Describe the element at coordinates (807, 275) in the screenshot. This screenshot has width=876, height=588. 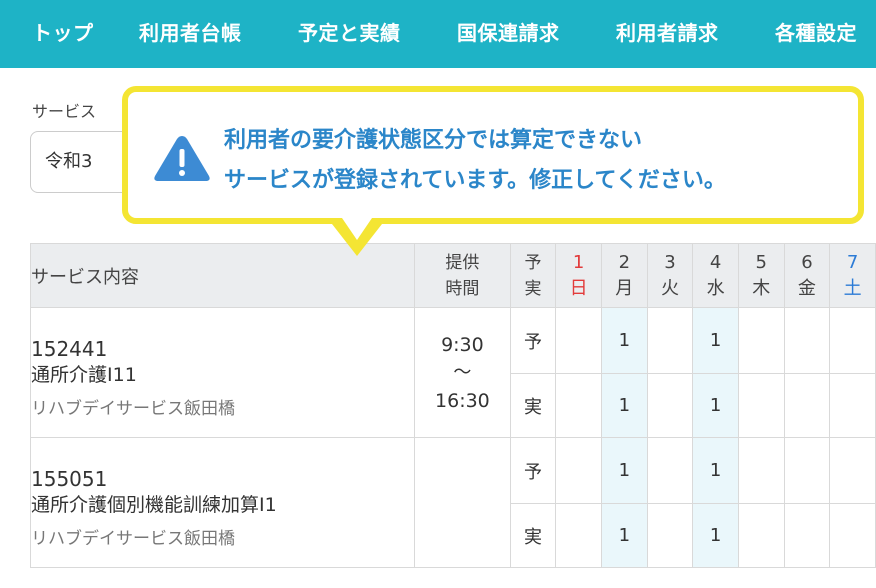
I see `header-day-6: 6 金` at that location.